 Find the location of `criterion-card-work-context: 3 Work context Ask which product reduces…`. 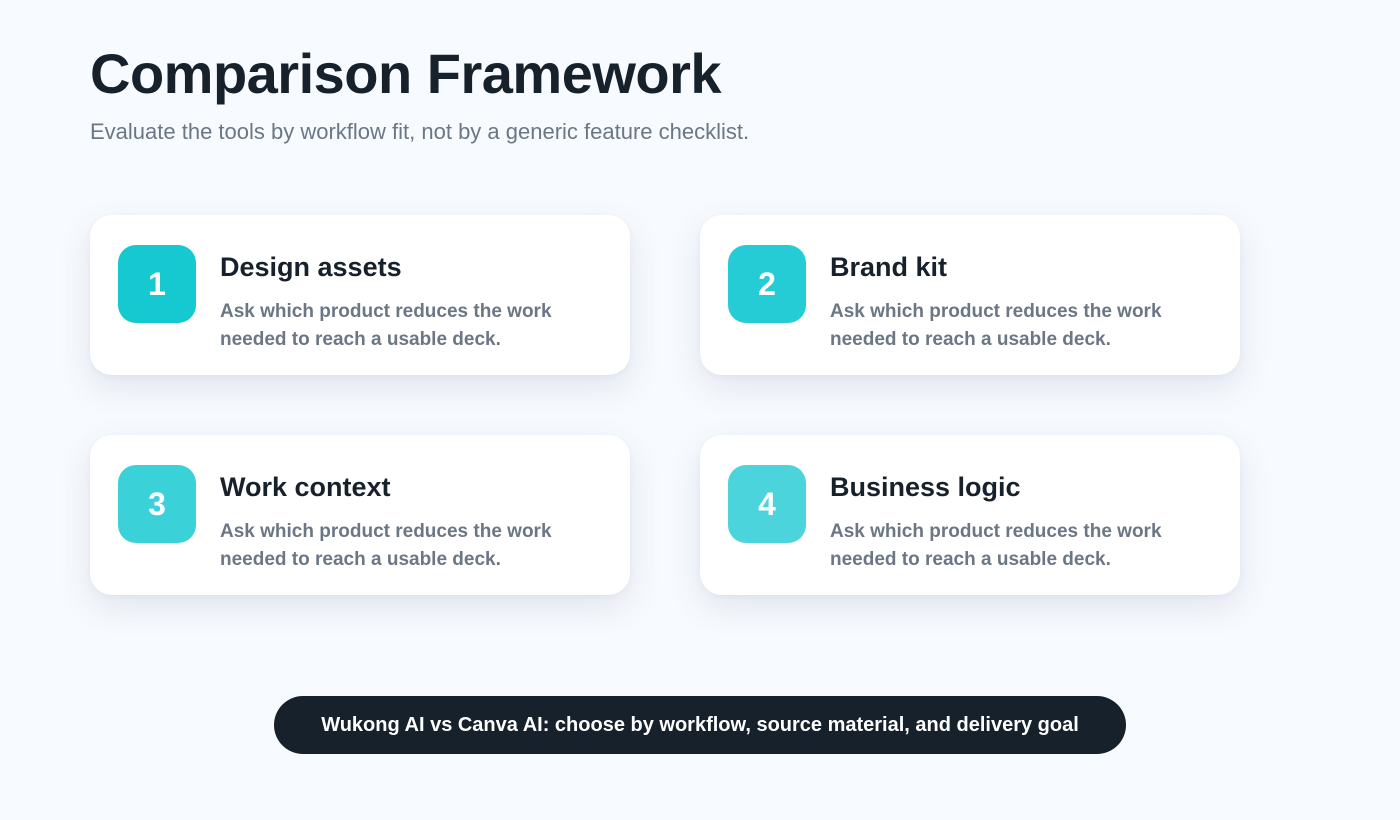

criterion-card-work-context: 3 Work context Ask which product reduces… is located at coordinates (360, 515).